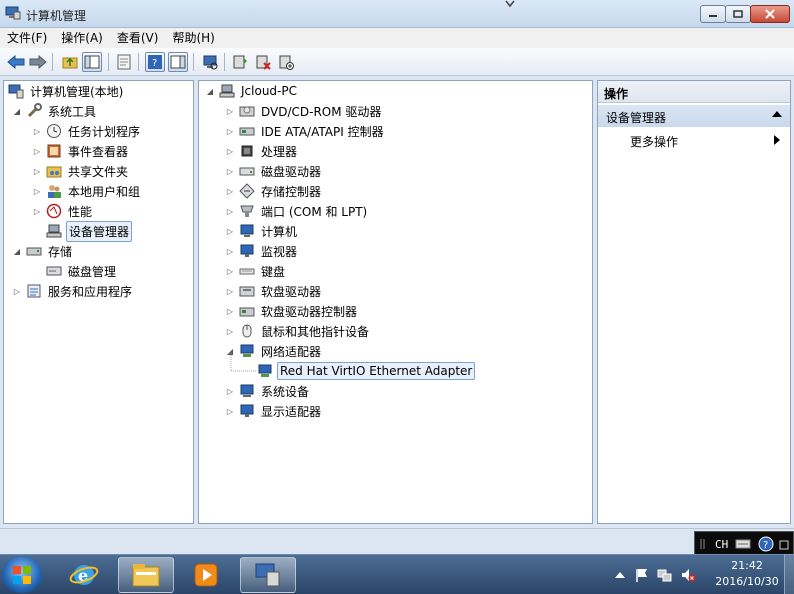 The image size is (794, 594). I want to click on event-viewer-icon, so click(54, 151).